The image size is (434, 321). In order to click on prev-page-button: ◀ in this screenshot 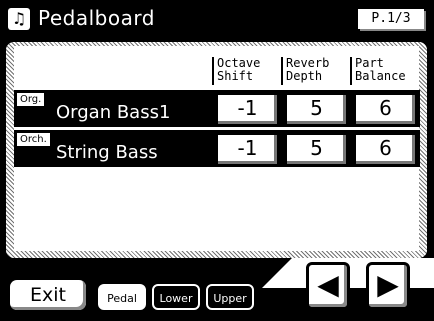, I will do `click(328, 286)`.